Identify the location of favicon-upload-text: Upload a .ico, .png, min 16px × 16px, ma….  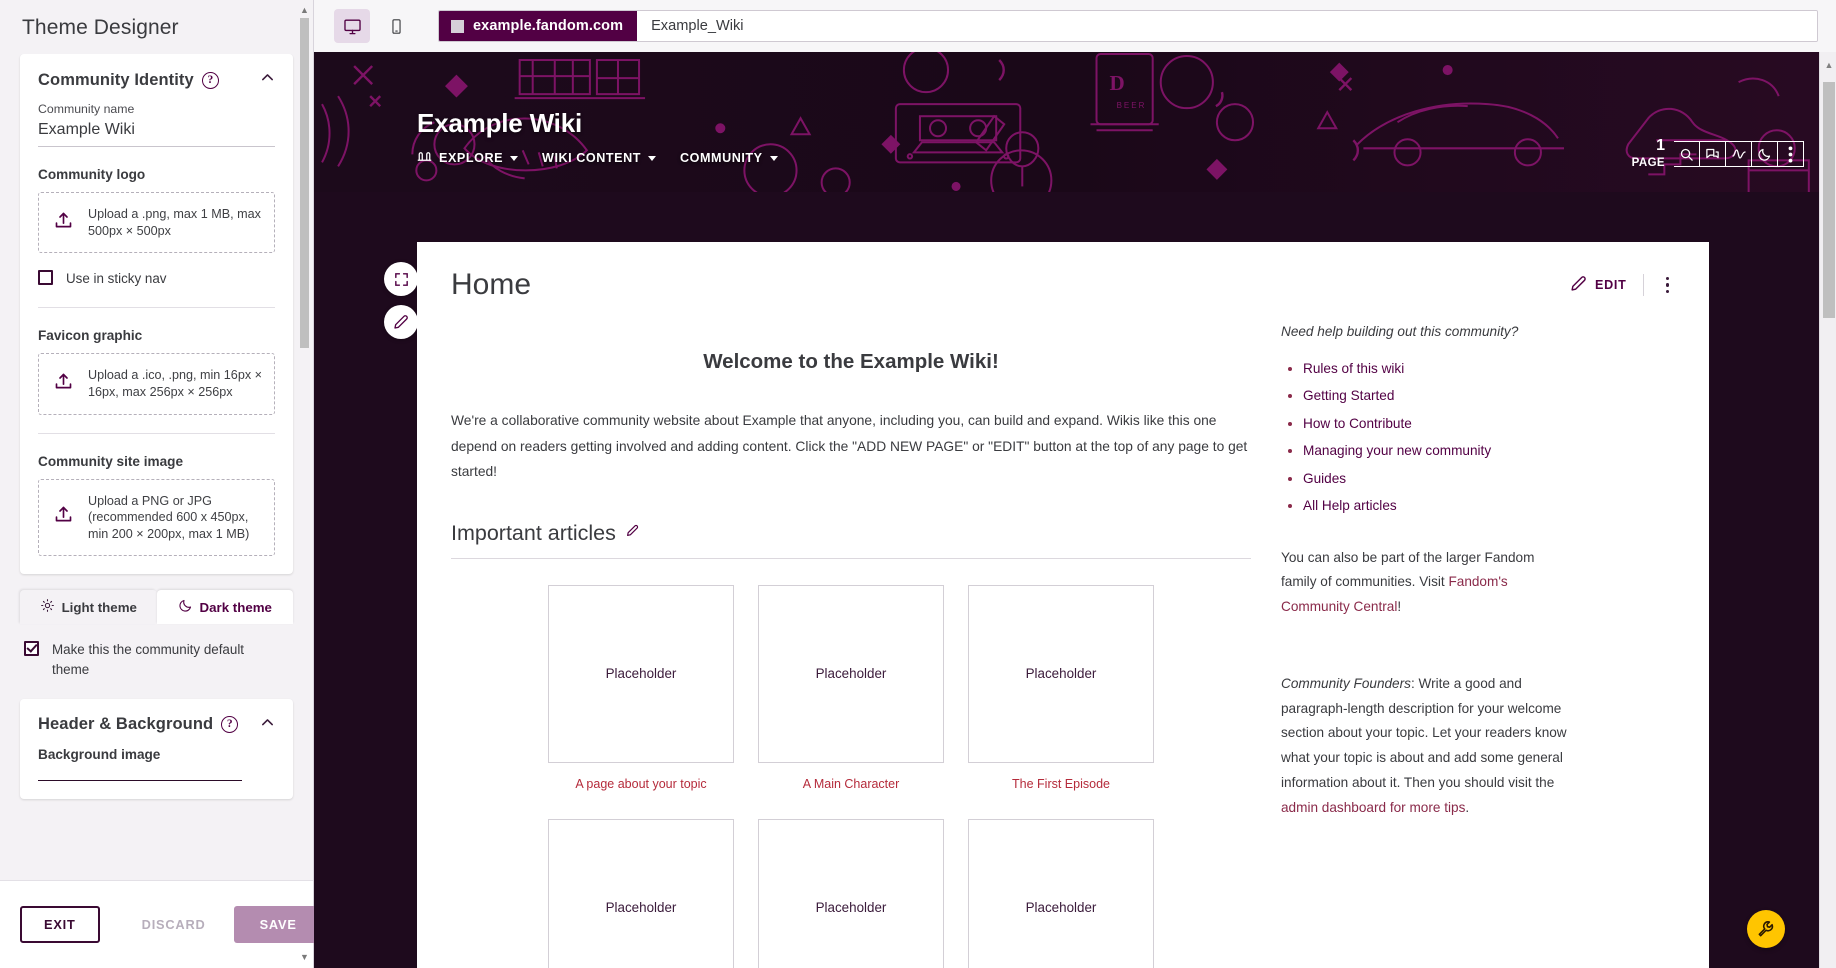
(175, 383).